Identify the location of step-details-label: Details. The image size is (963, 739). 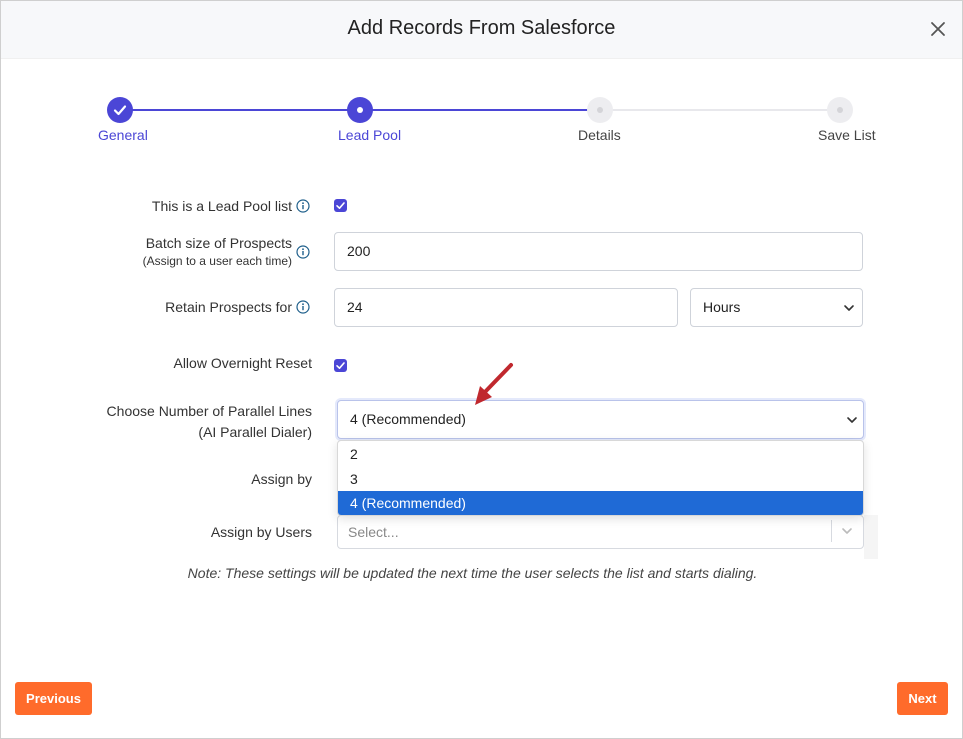
(599, 135).